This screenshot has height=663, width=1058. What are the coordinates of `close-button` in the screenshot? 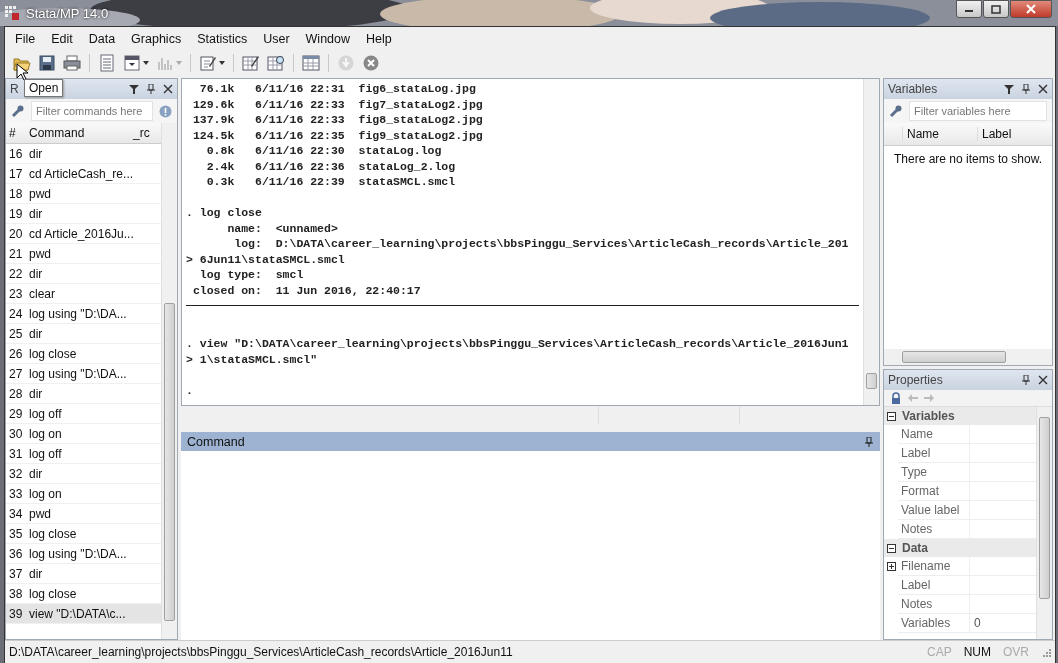 It's located at (1031, 9).